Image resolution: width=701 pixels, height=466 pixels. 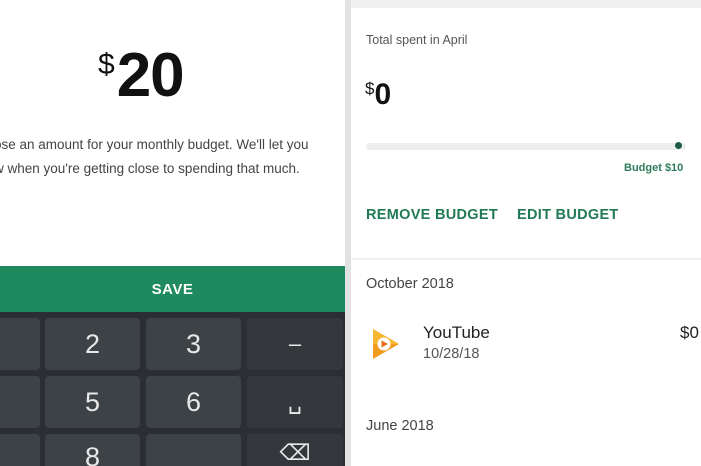 What do you see at coordinates (678, 145) in the screenshot?
I see `budget-marker-dot` at bounding box center [678, 145].